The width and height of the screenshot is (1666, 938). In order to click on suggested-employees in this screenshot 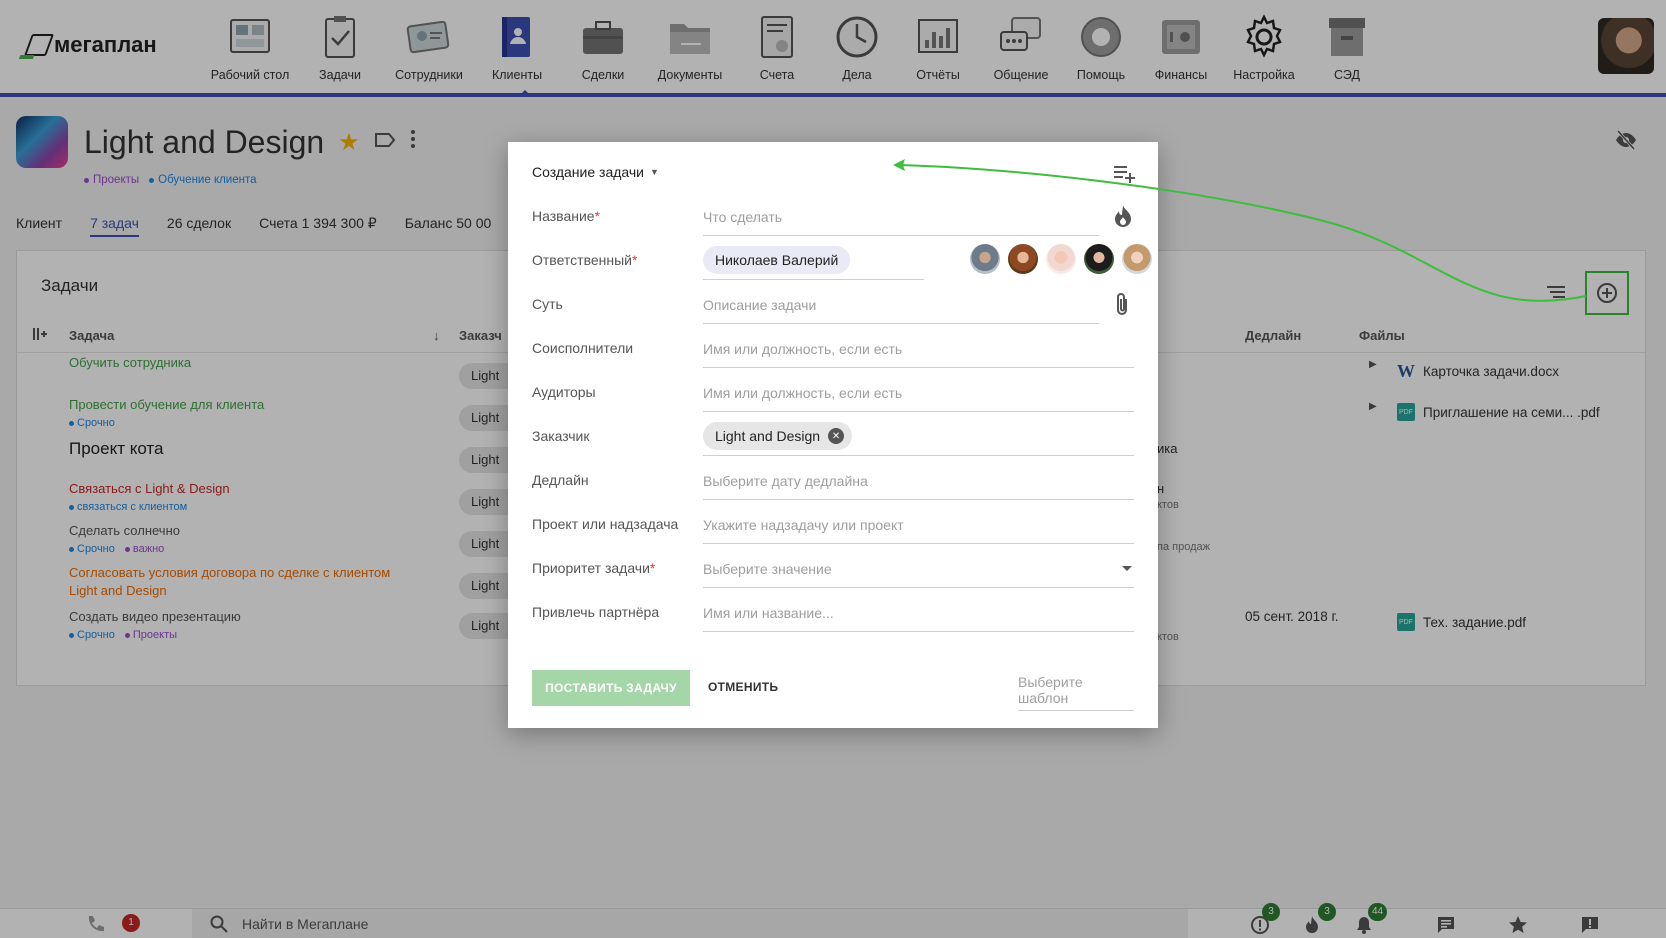, I will do `click(1061, 259)`.